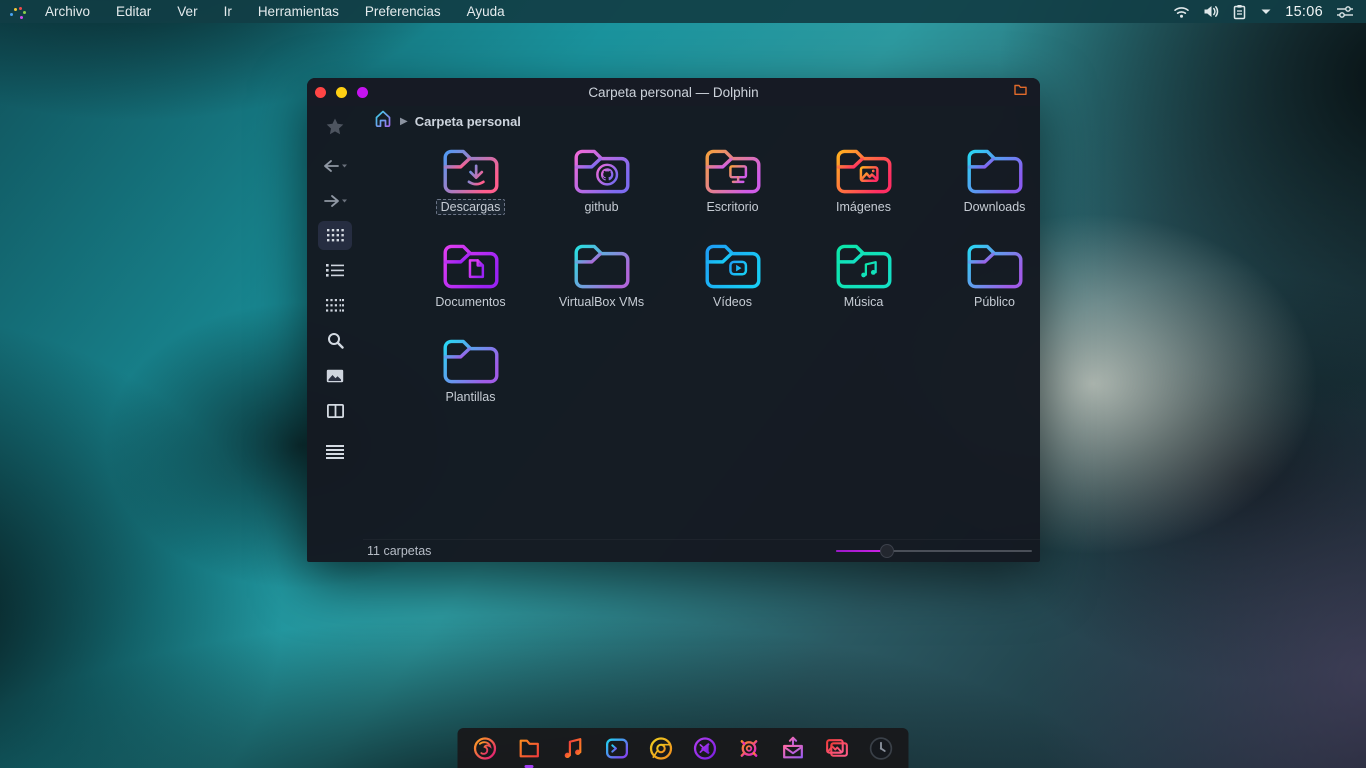 Image resolution: width=1366 pixels, height=768 pixels. I want to click on folder-imagenes: Imágenes, so click(863, 191).